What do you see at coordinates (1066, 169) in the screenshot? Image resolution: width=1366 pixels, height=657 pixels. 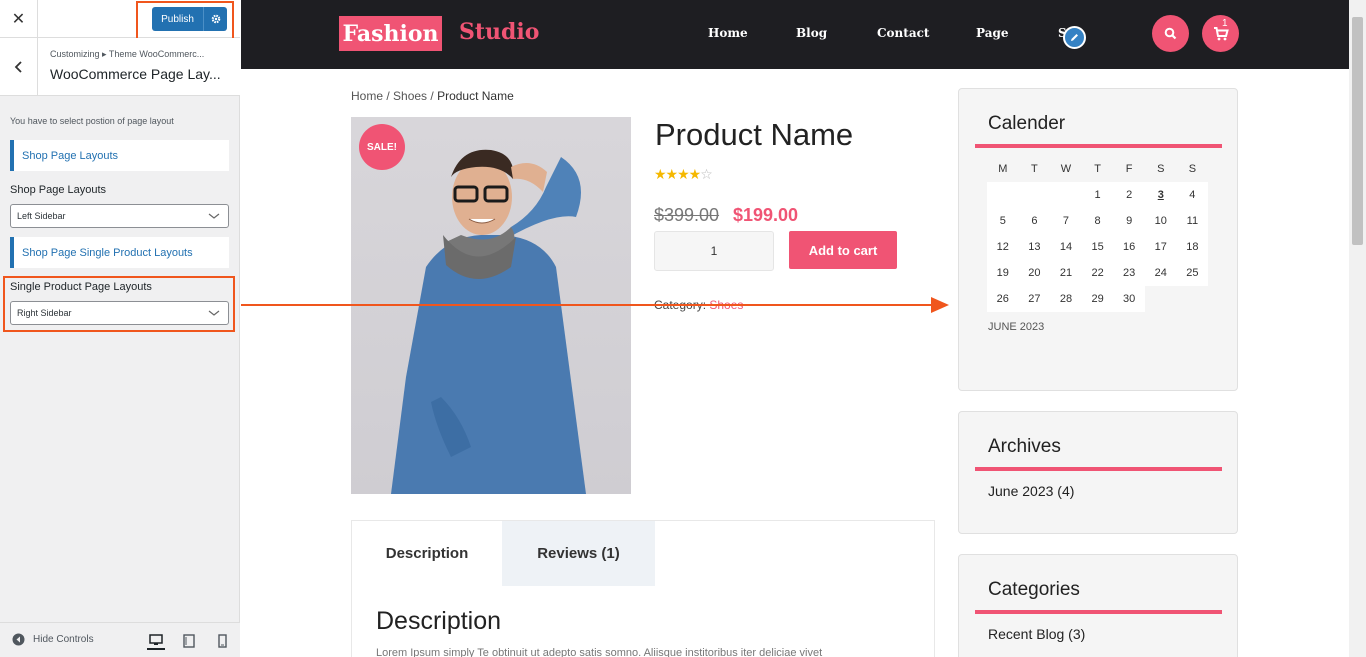 I see `calendar-weekday: W` at bounding box center [1066, 169].